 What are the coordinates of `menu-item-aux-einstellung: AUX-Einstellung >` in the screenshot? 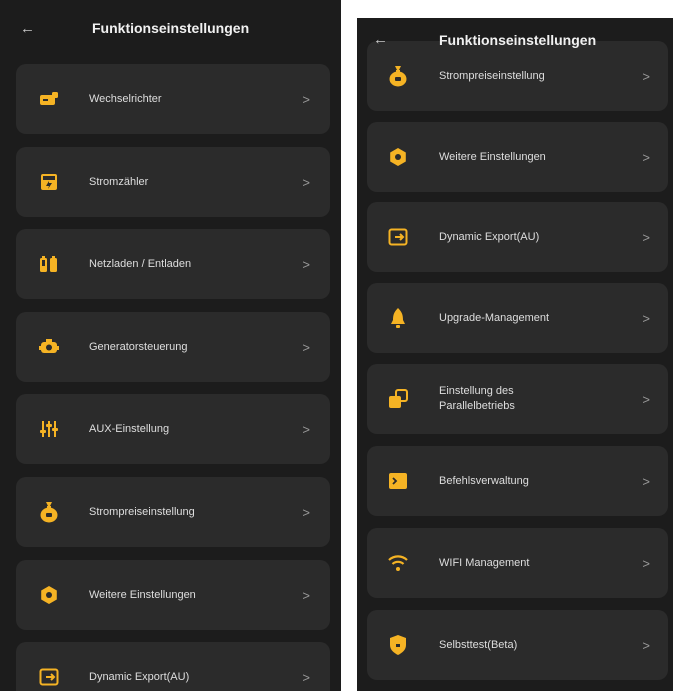 It's located at (173, 429).